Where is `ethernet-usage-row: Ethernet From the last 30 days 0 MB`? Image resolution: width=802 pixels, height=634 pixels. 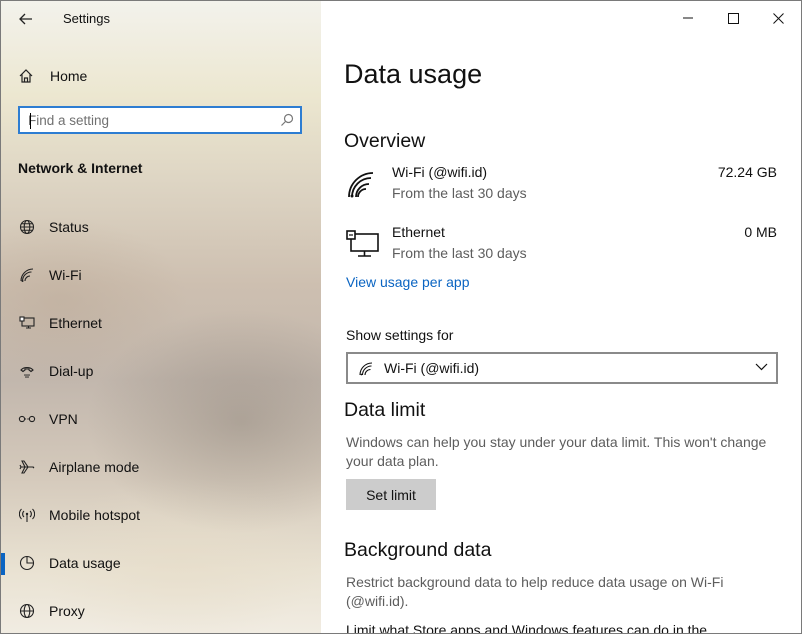
ethernet-usage-row: Ethernet From the last 30 days 0 MB is located at coordinates (561, 246).